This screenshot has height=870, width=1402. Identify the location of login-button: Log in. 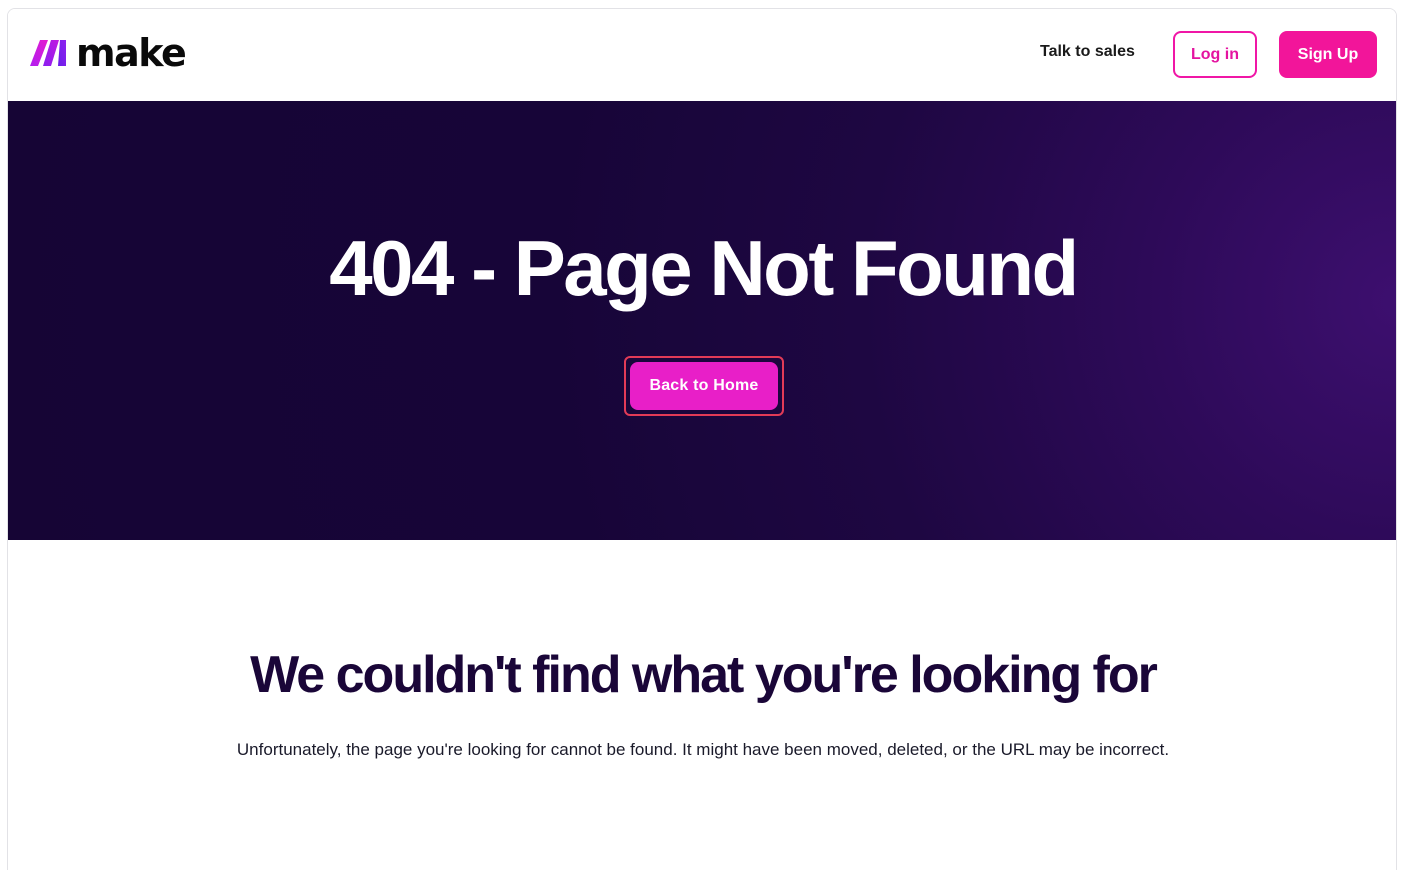
(1215, 54).